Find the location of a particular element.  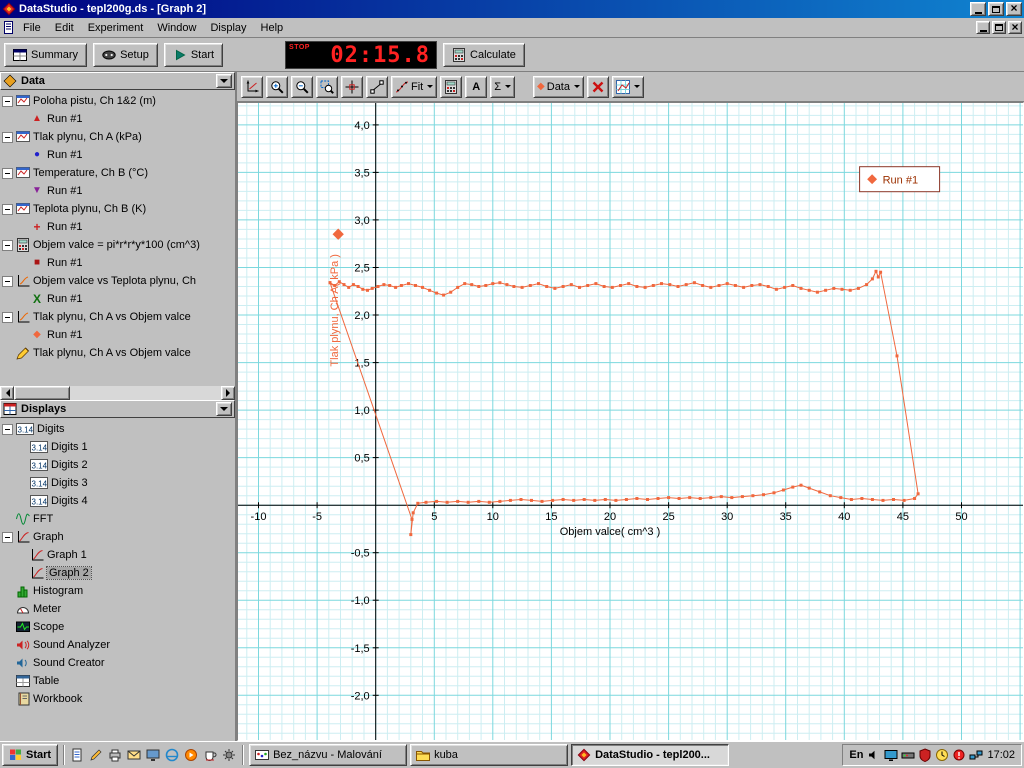

antivirus-icon is located at coordinates (925, 755).